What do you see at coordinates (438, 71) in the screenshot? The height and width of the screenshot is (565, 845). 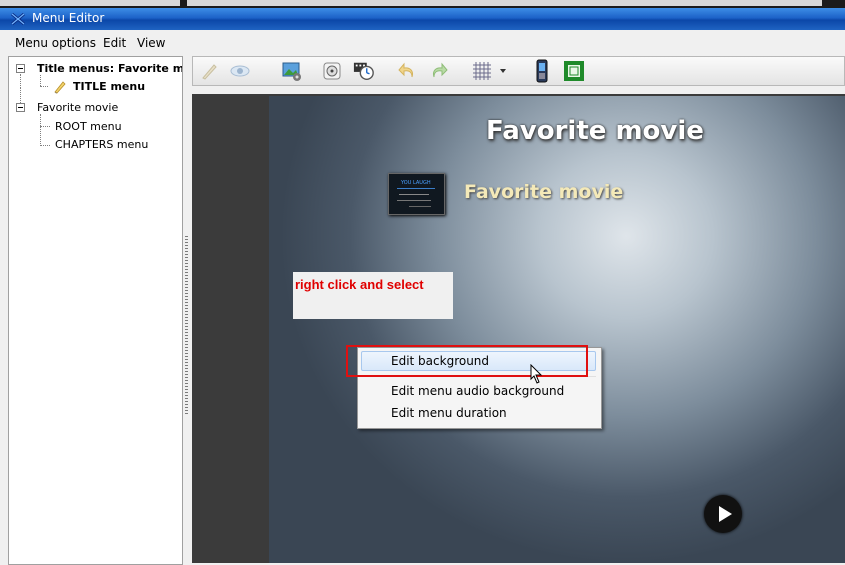 I see `redo-icon` at bounding box center [438, 71].